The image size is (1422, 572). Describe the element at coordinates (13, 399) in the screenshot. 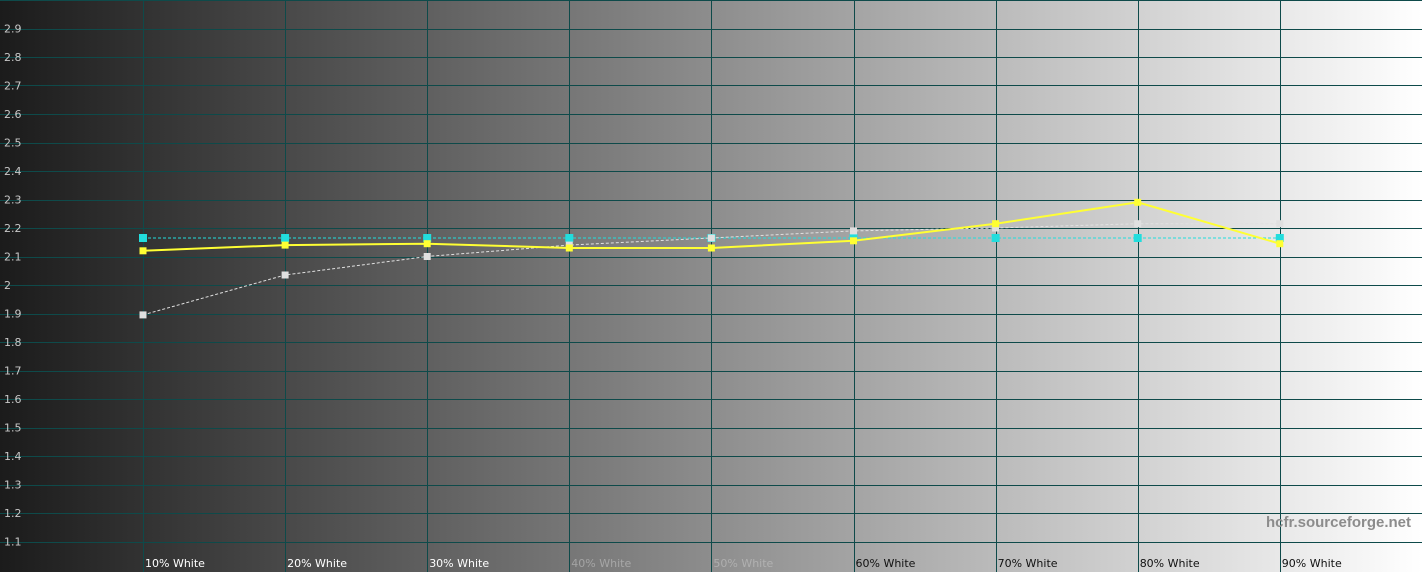

I see `y-tick-label: 1.6` at that location.